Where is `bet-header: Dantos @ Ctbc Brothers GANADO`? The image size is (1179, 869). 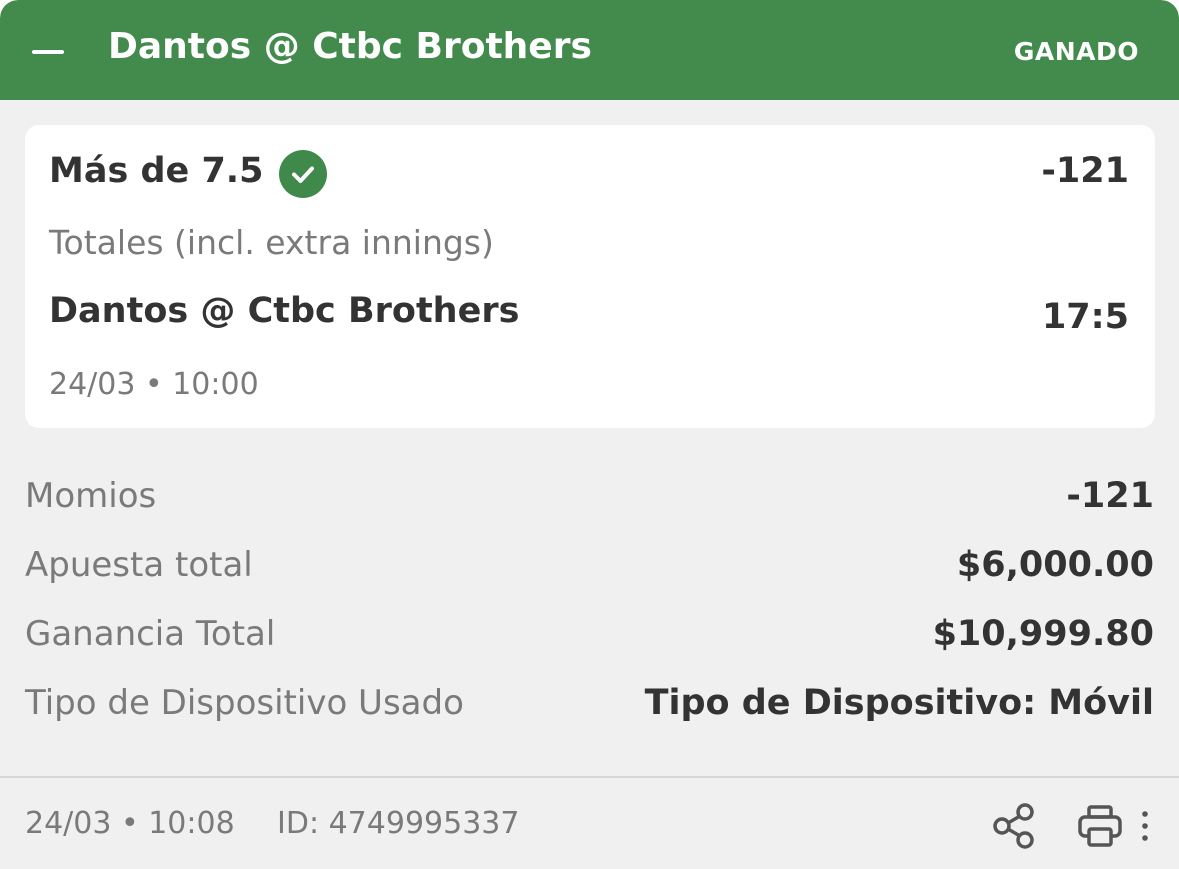 bet-header: Dantos @ Ctbc Brothers GANADO is located at coordinates (589, 50).